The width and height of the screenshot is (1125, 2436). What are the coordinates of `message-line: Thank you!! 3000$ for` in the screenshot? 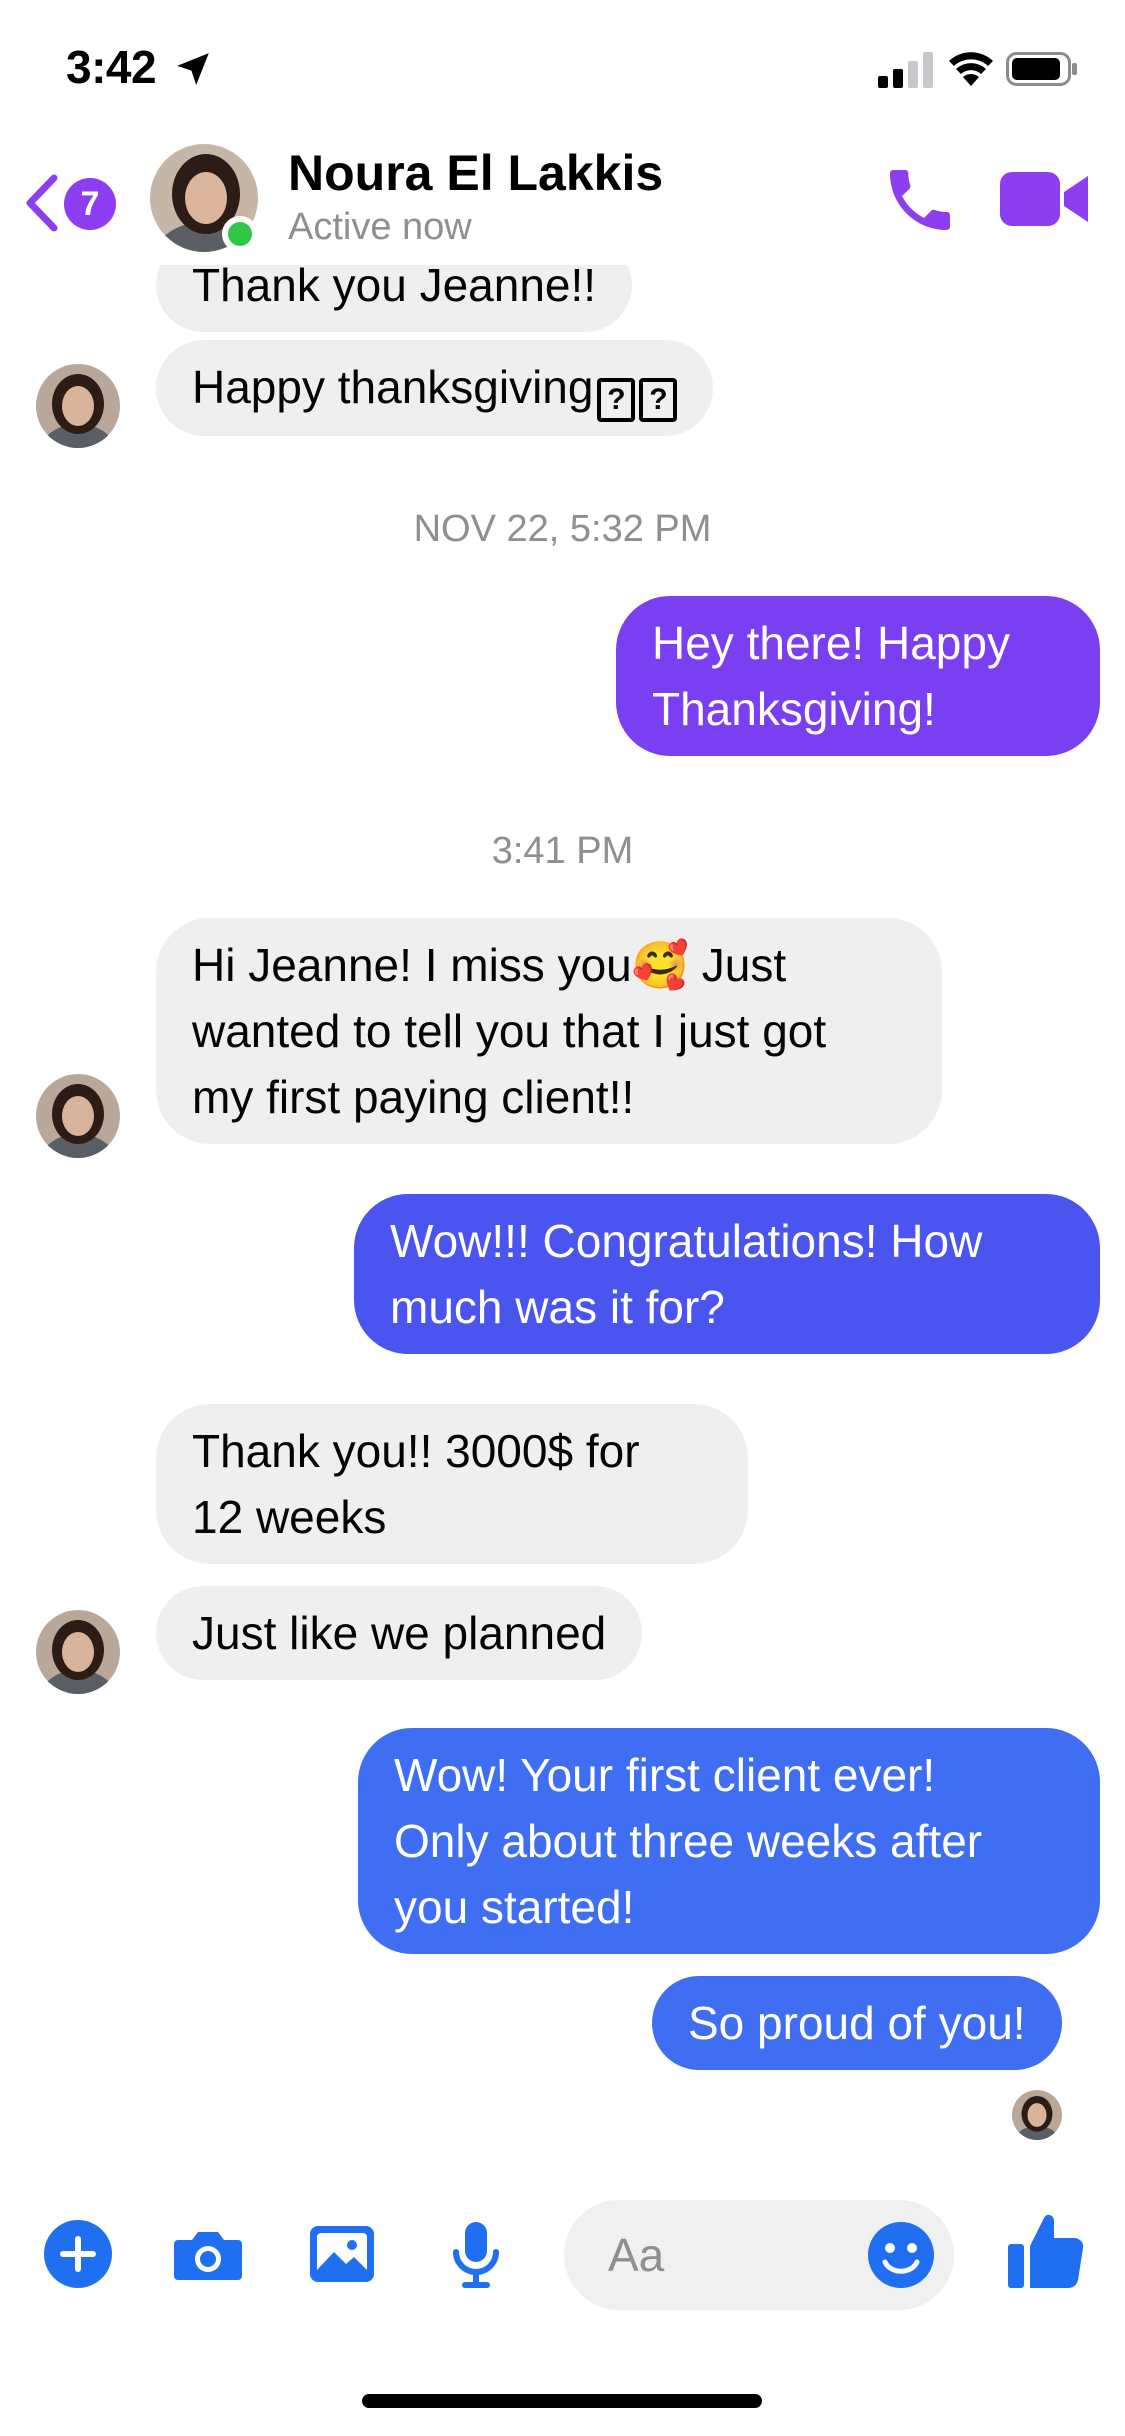 It's located at (416, 1451).